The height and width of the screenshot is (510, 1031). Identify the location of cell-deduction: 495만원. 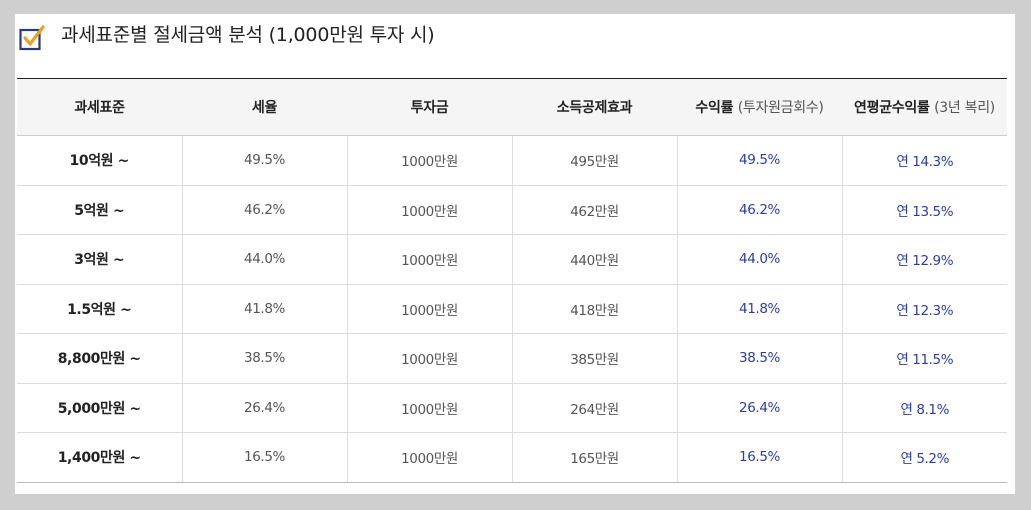
(594, 160).